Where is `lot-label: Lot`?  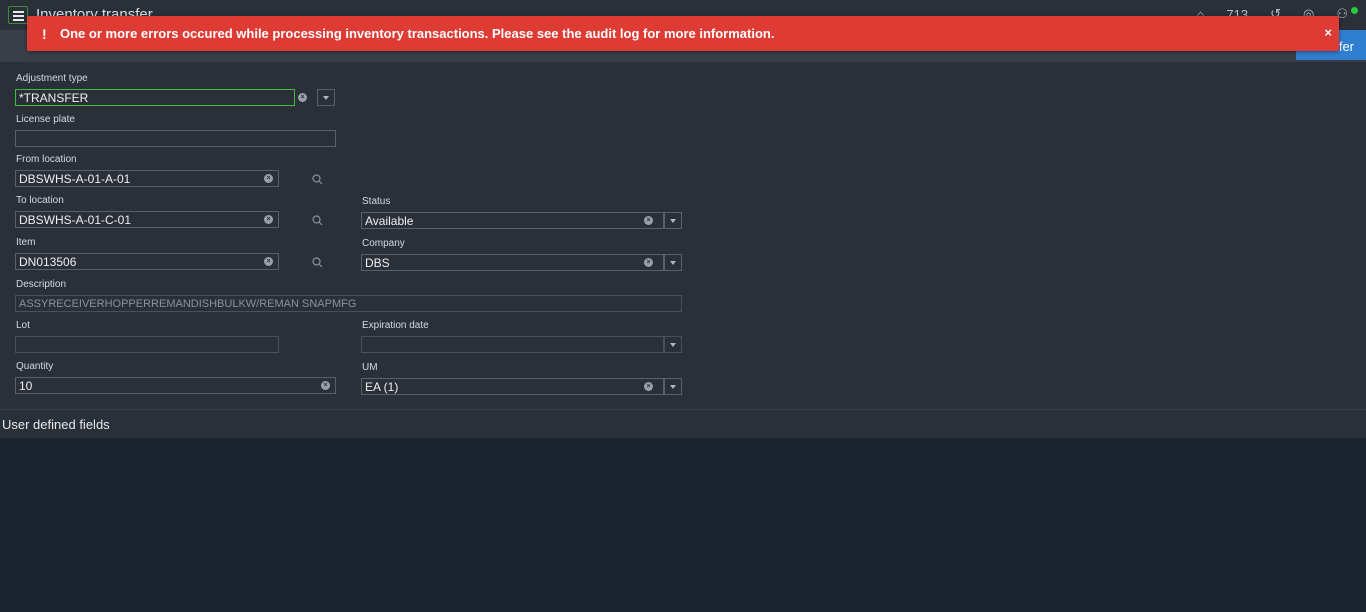
lot-label: Lot is located at coordinates (23, 325).